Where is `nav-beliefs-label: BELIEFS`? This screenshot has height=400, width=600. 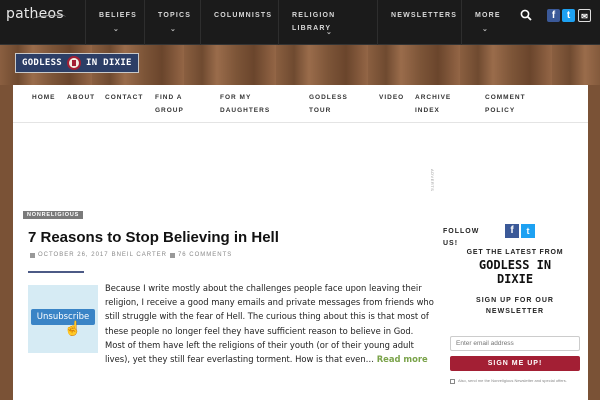 nav-beliefs-label: BELIEFS is located at coordinates (118, 15).